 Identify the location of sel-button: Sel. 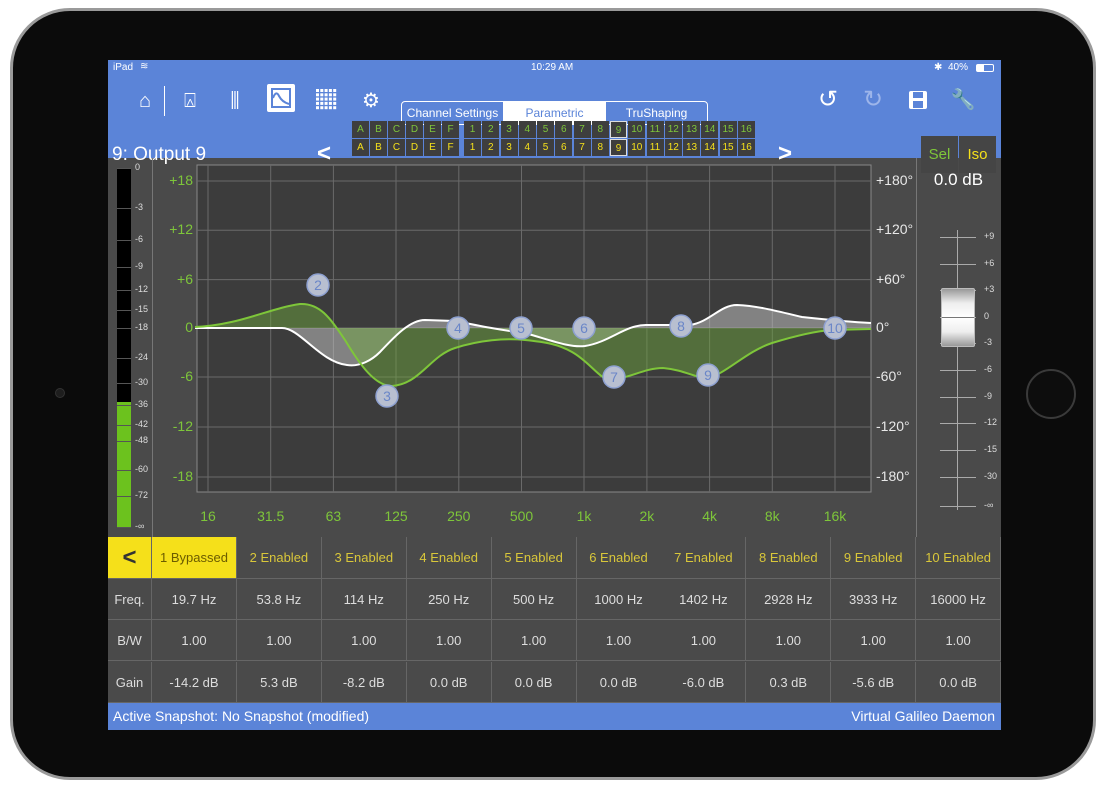
(939, 154).